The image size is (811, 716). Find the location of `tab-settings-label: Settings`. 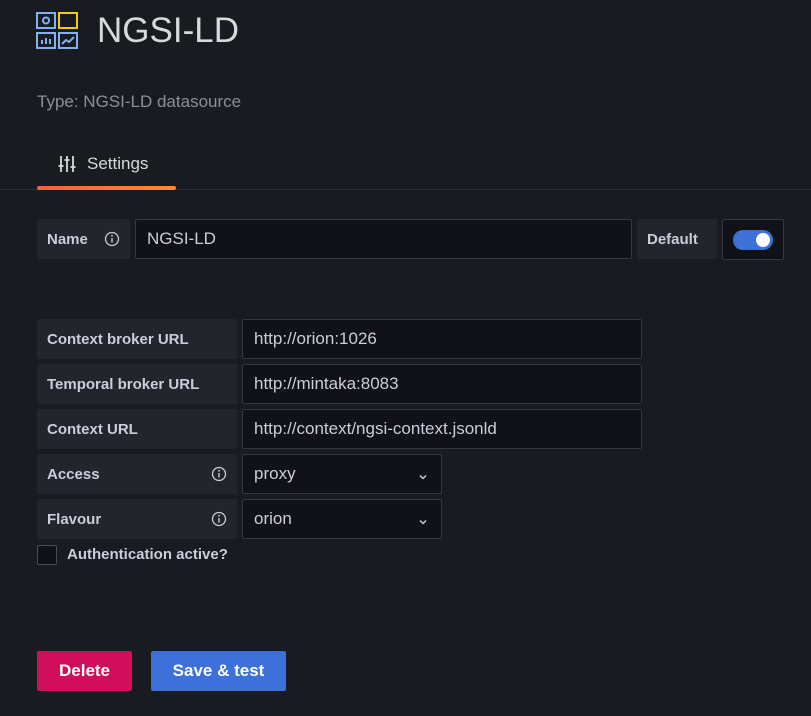

tab-settings-label: Settings is located at coordinates (118, 163).